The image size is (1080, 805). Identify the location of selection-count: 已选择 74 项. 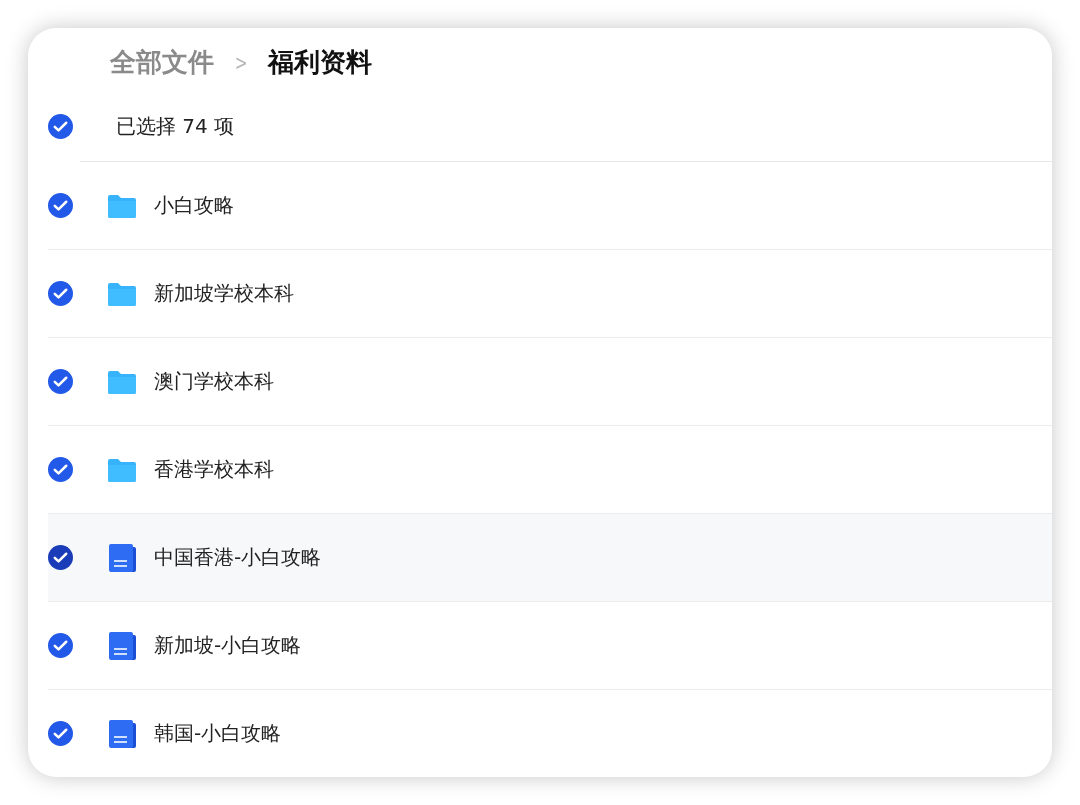
(175, 126).